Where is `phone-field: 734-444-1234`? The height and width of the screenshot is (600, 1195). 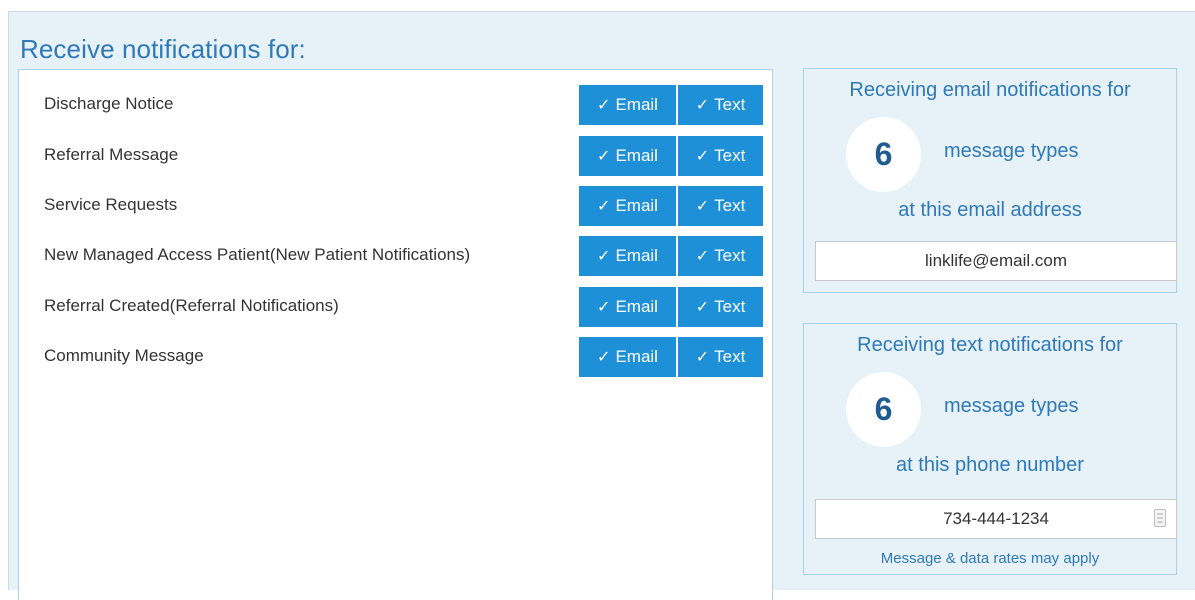 phone-field: 734-444-1234 is located at coordinates (996, 519).